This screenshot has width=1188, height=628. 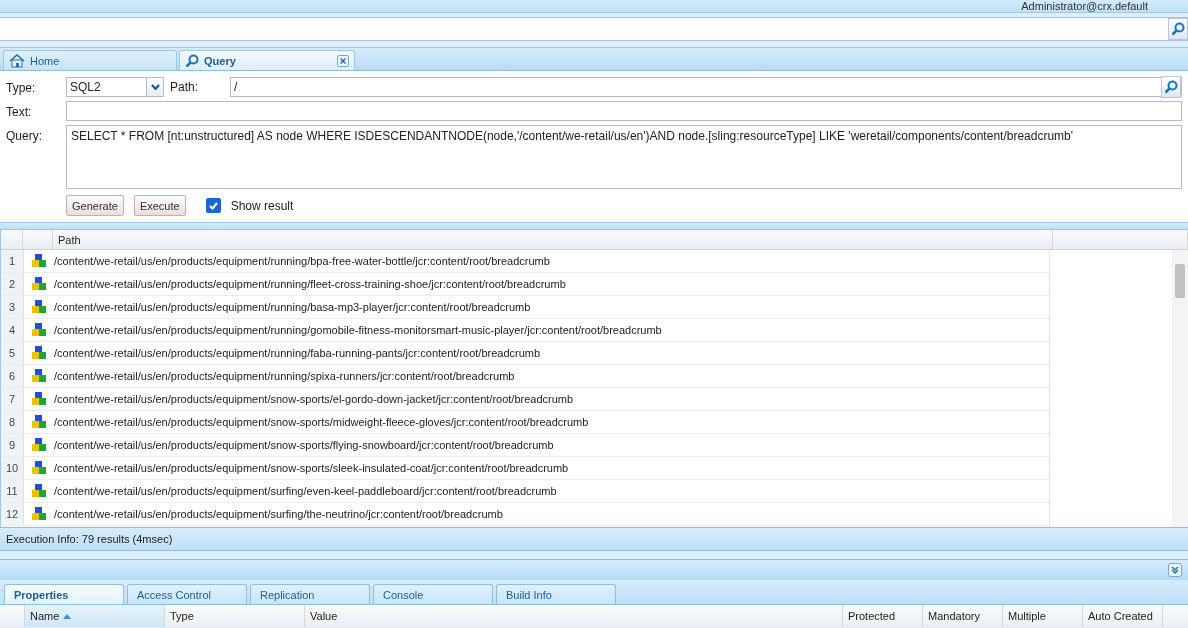 What do you see at coordinates (305, 491) in the screenshot?
I see `path-cell: /content/we-retail/us/en/products/equipment/surfing/even-keel-paddleboard/jcr:content/root/breadcrumb` at bounding box center [305, 491].